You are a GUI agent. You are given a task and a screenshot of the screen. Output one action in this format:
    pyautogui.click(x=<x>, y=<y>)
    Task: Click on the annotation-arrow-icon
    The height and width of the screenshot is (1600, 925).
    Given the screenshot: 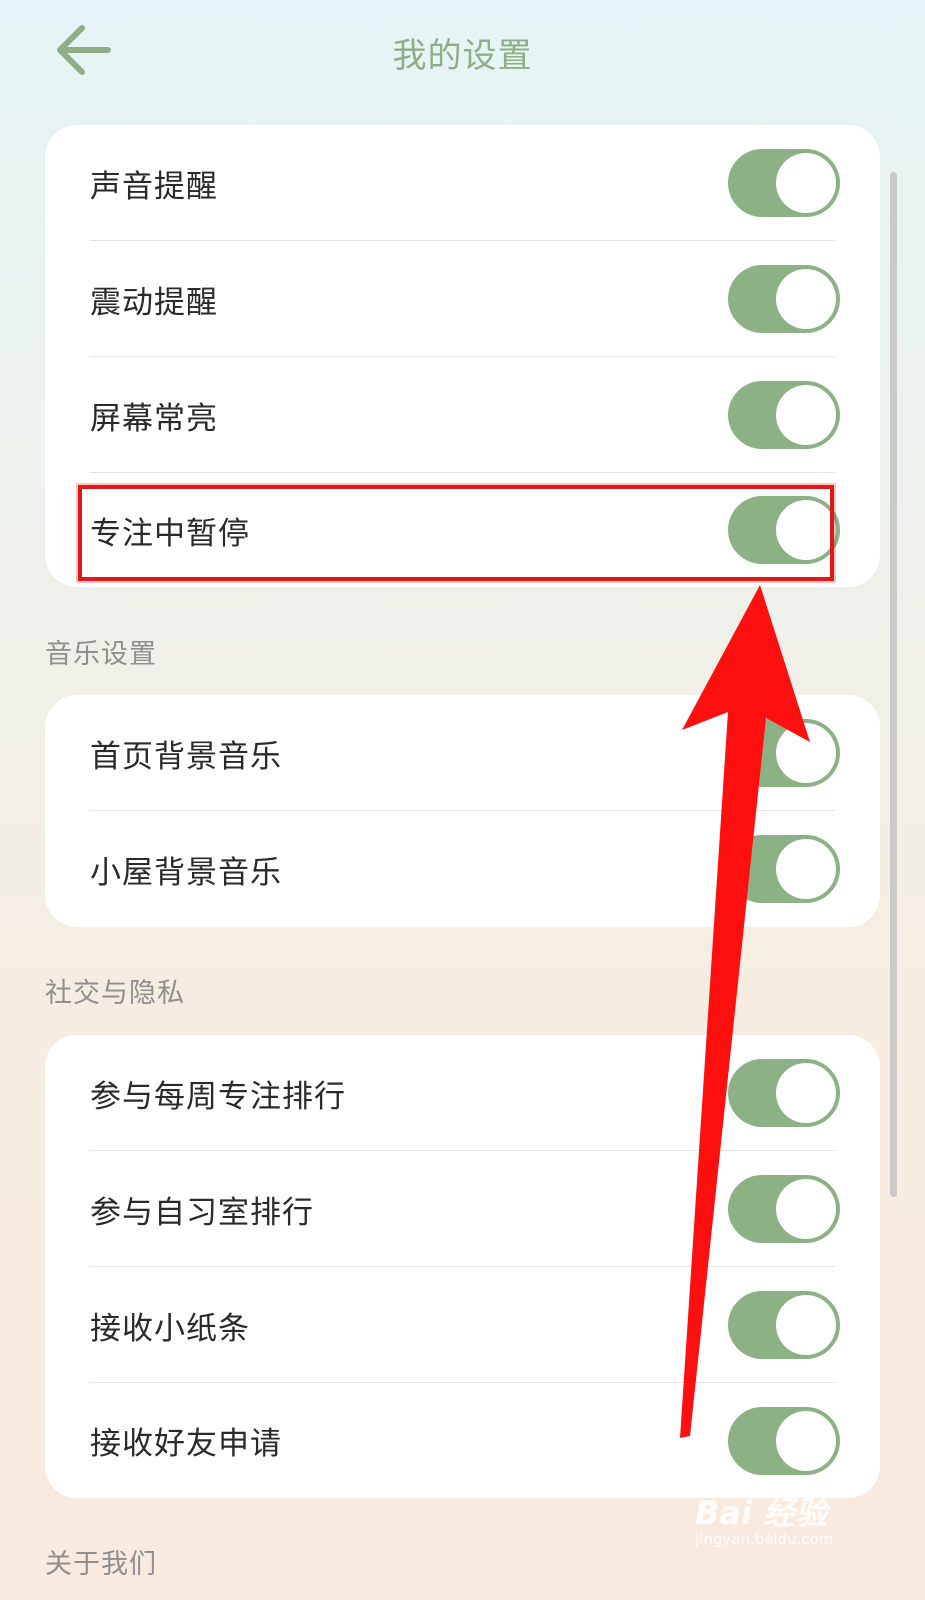 What is the action you would take?
    pyautogui.click(x=745, y=1011)
    